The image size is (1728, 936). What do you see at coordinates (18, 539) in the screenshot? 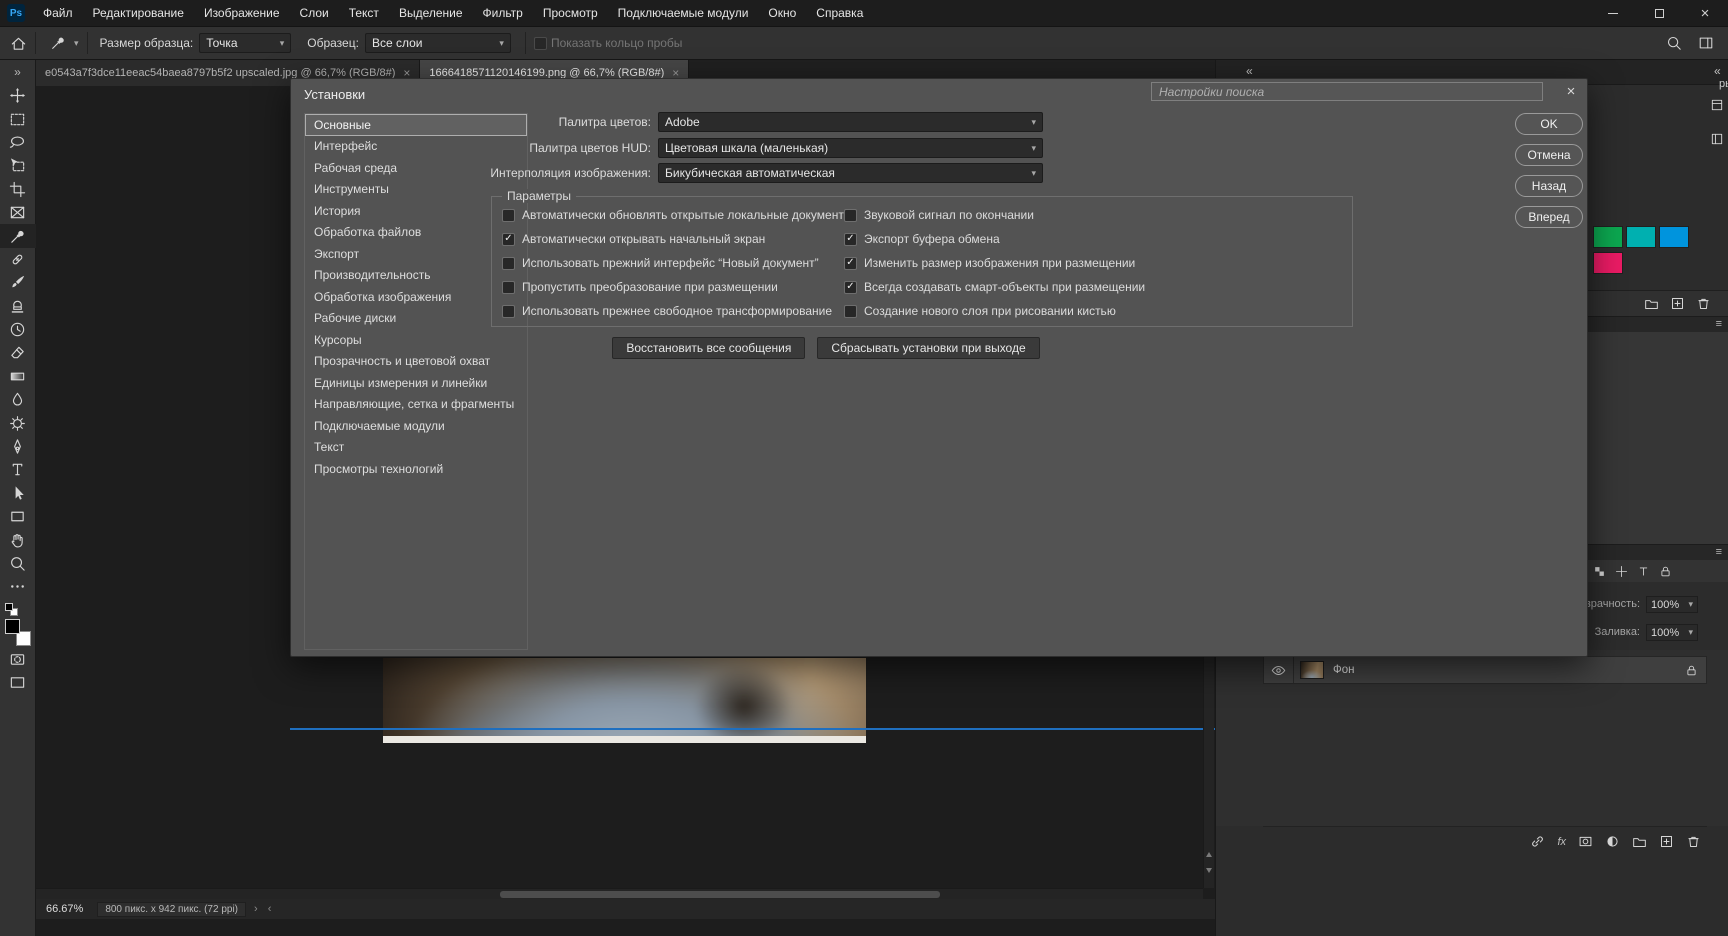
I see `hand-tool` at bounding box center [18, 539].